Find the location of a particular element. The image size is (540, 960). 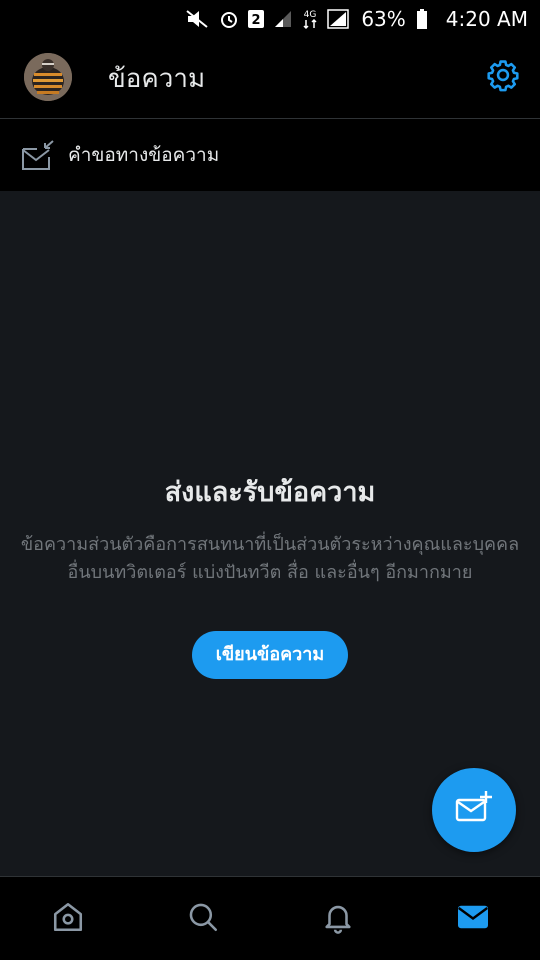

network-label: 4G is located at coordinates (310, 15).